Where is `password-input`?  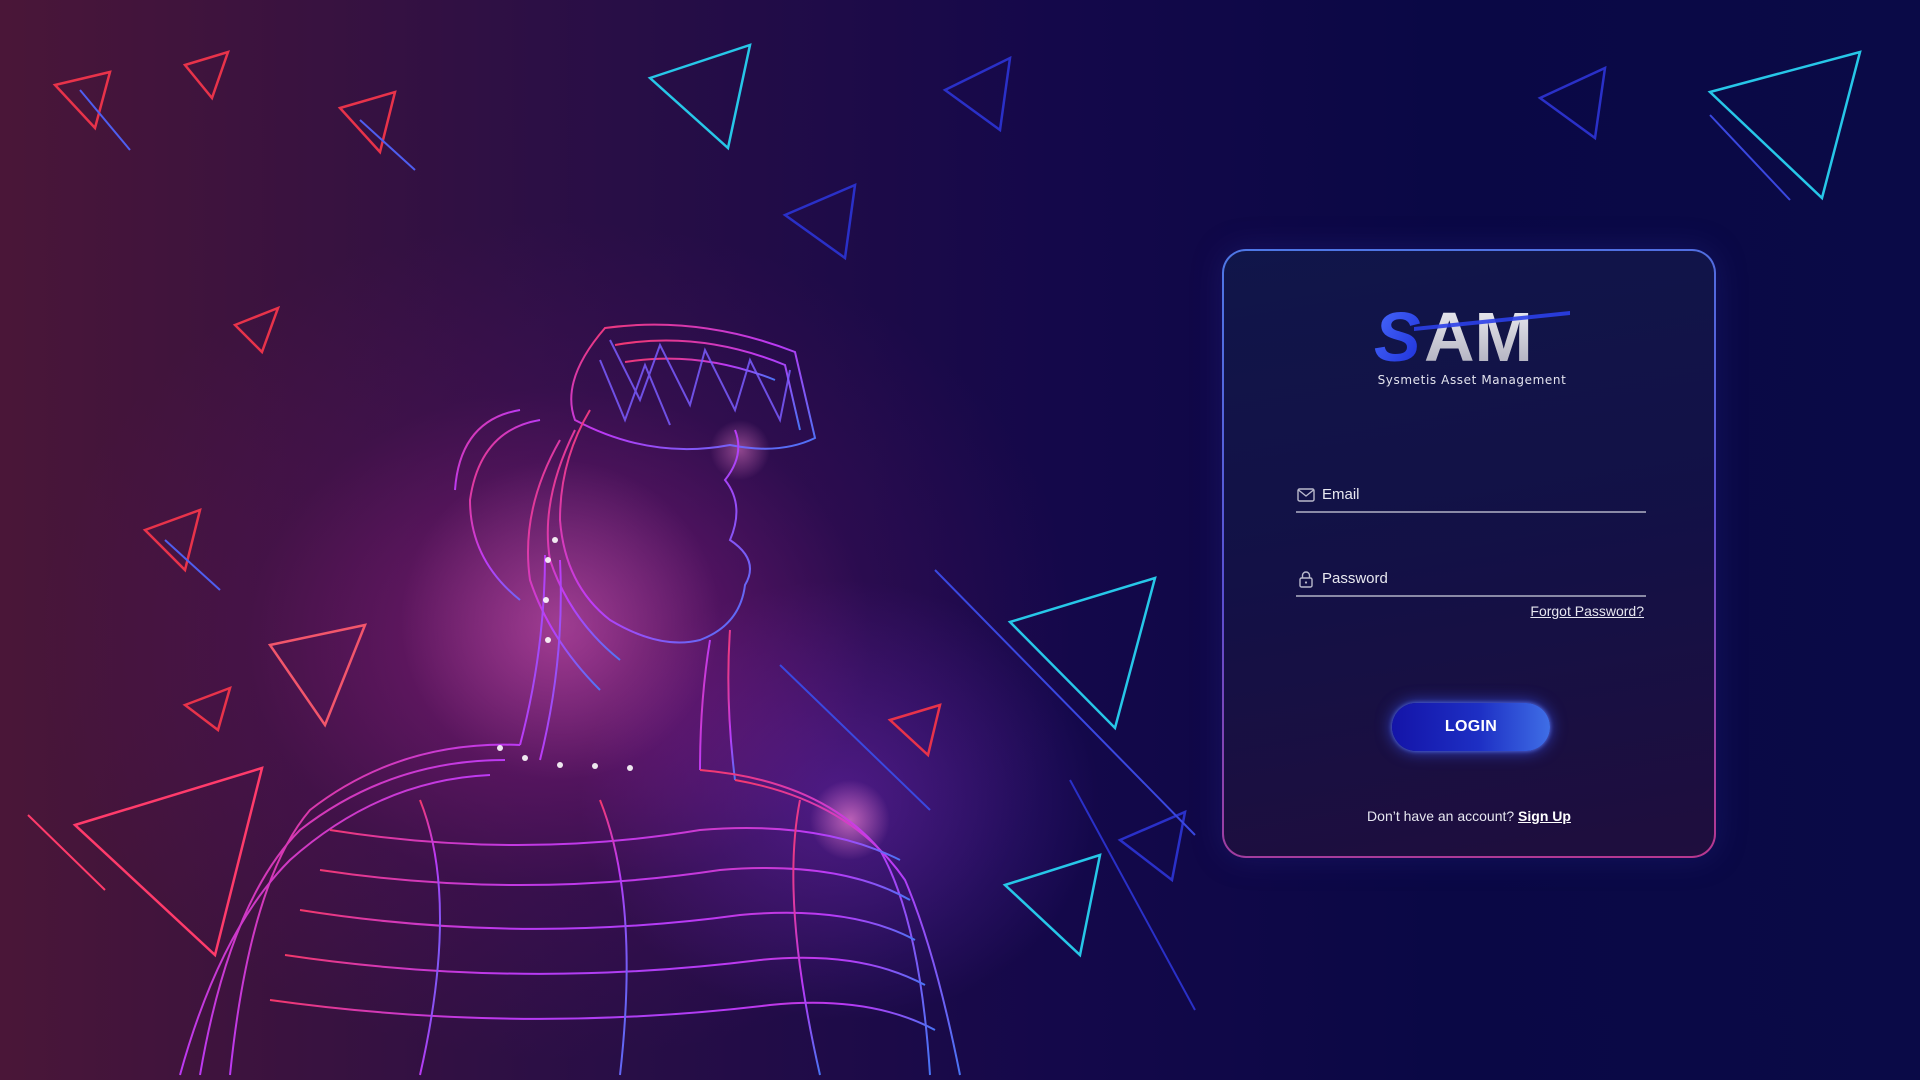 password-input is located at coordinates (1482, 578).